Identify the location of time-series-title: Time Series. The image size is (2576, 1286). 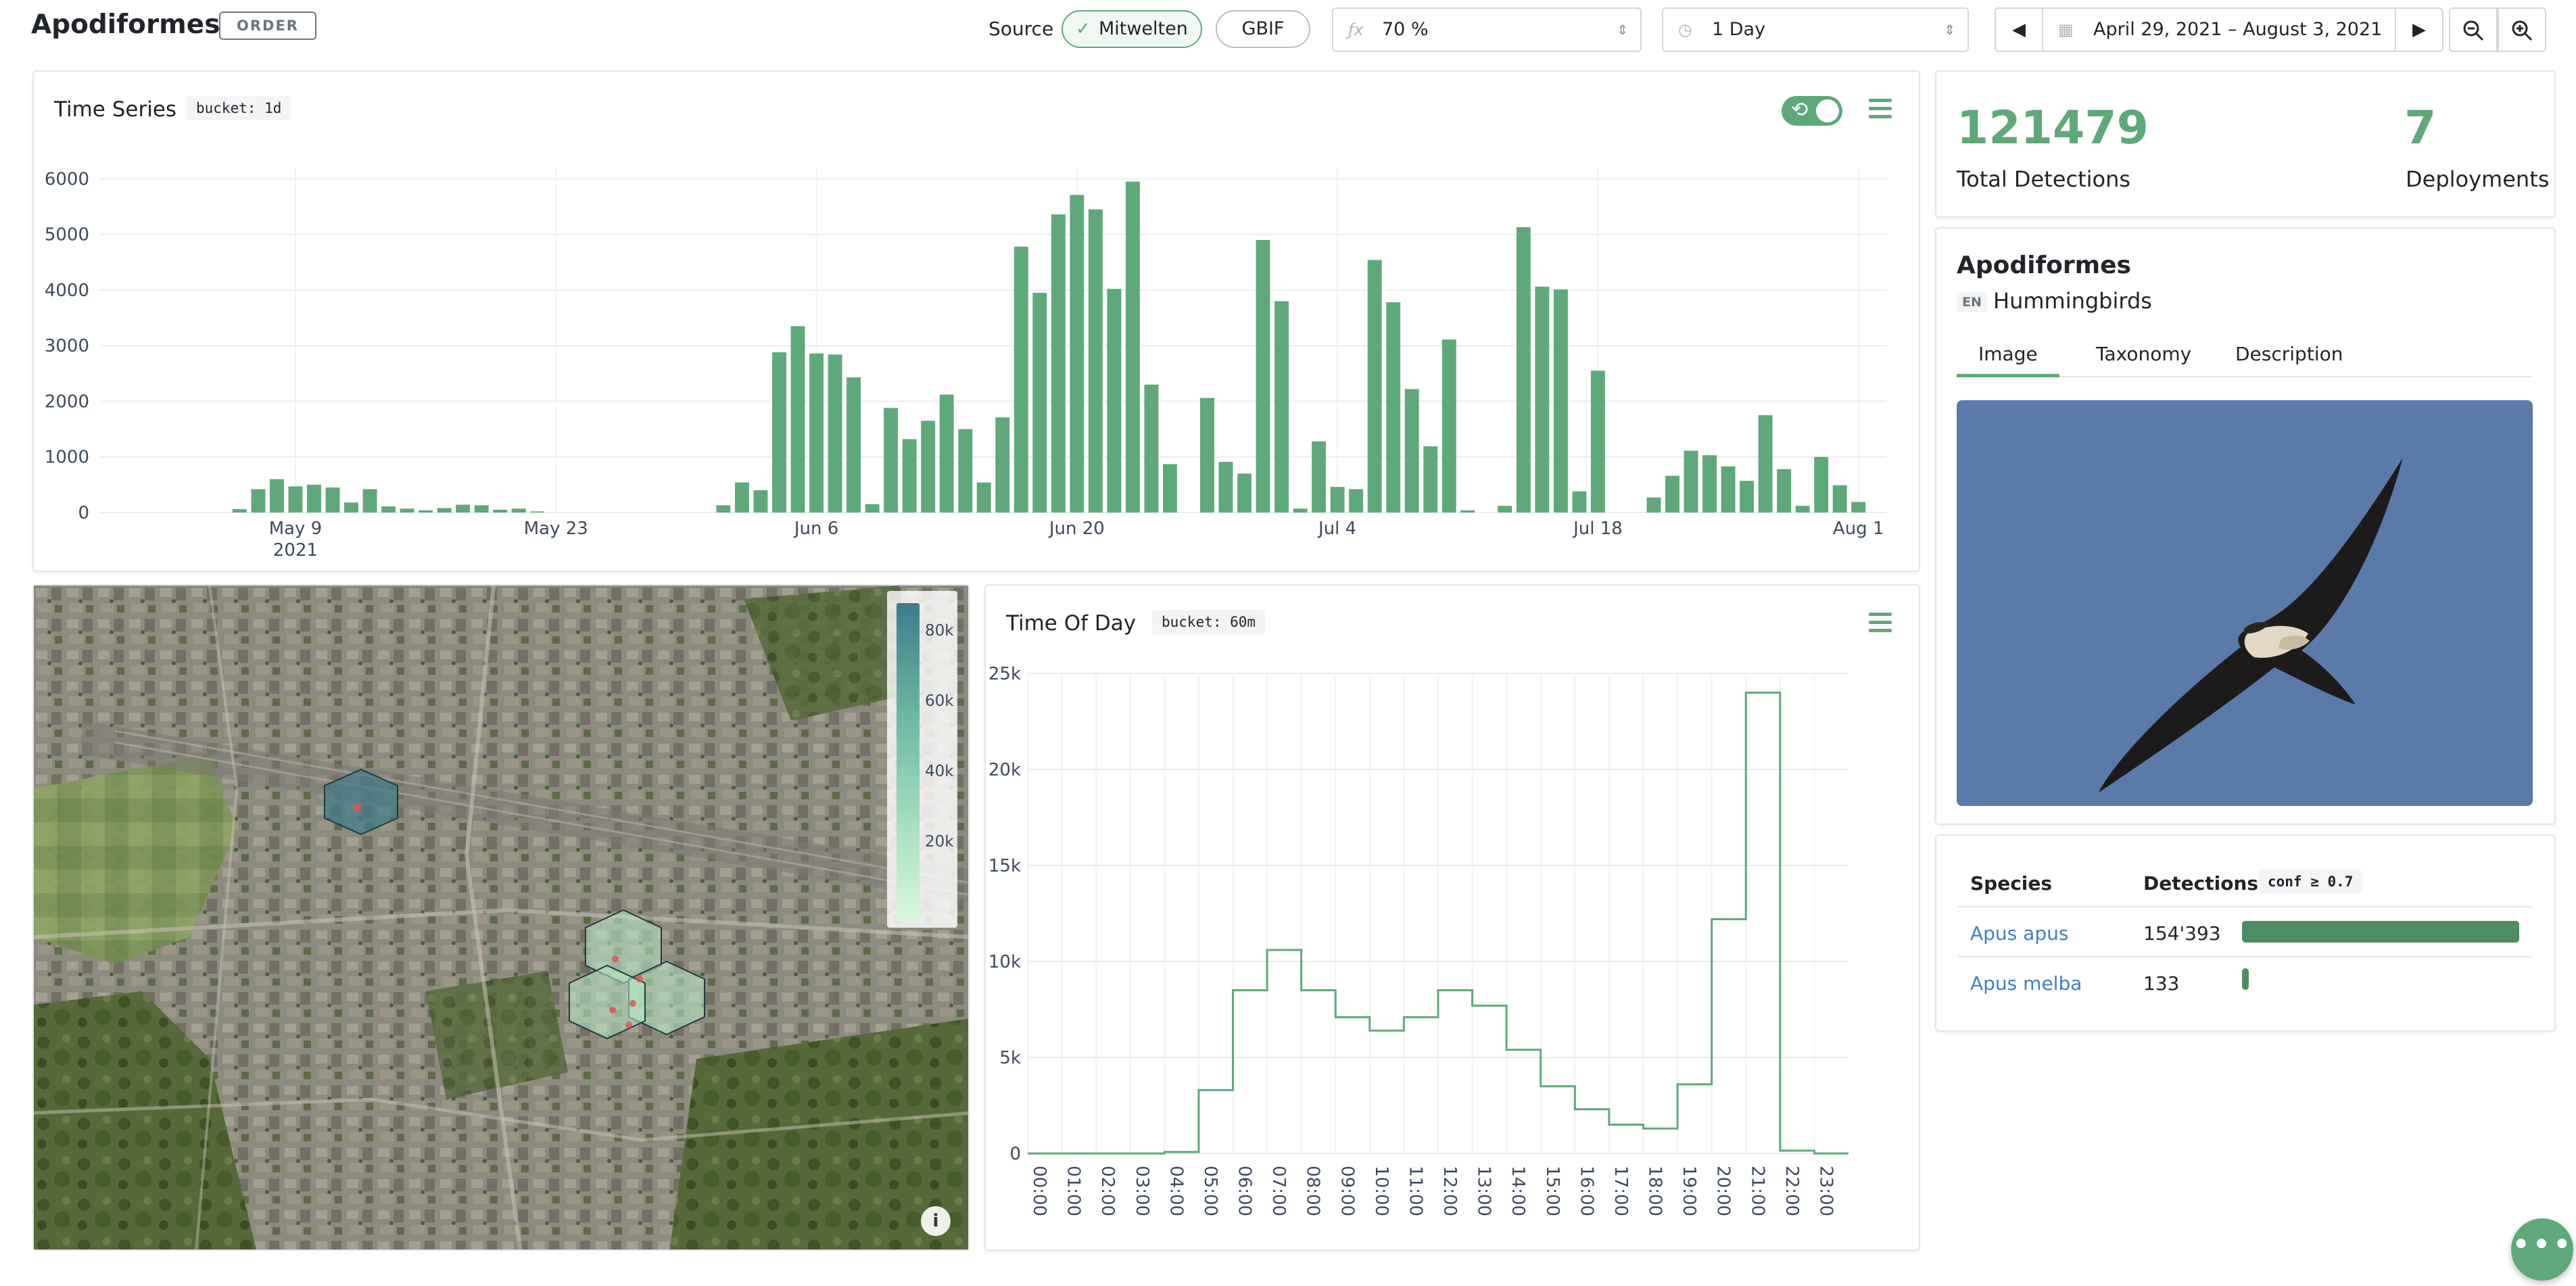
(115, 109).